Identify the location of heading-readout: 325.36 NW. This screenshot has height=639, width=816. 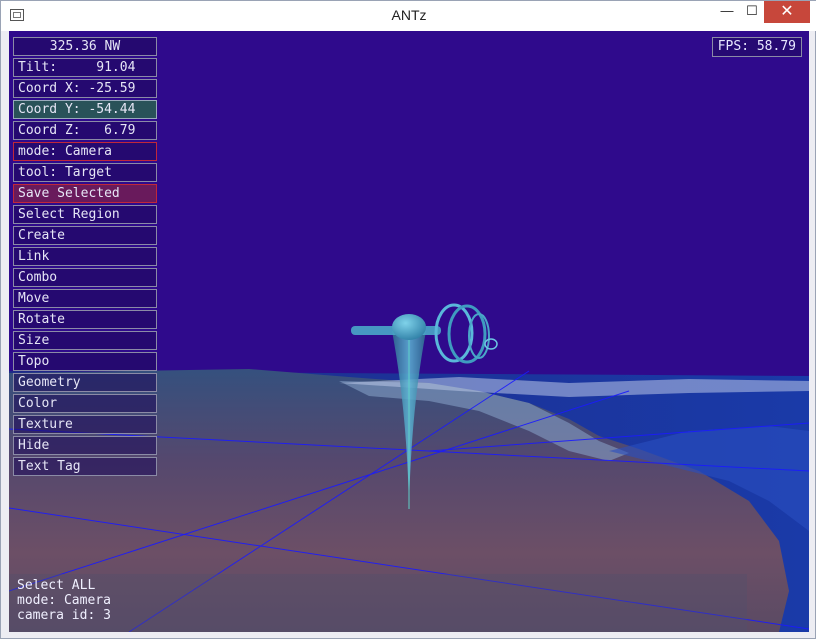
(85, 46).